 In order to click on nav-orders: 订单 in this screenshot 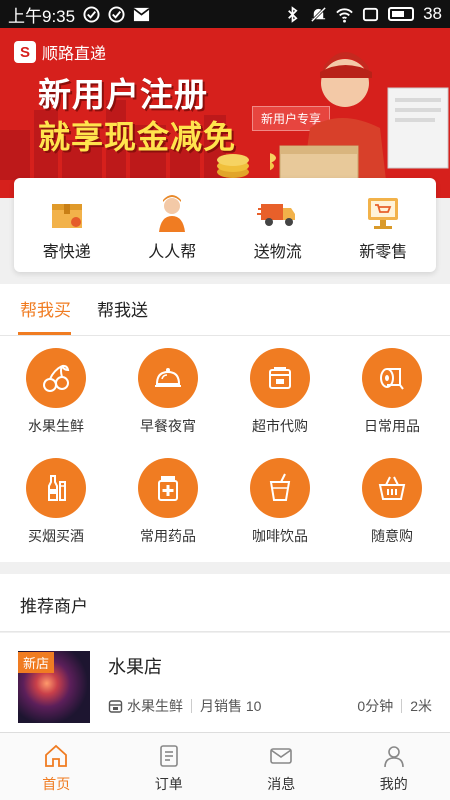, I will do `click(169, 766)`.